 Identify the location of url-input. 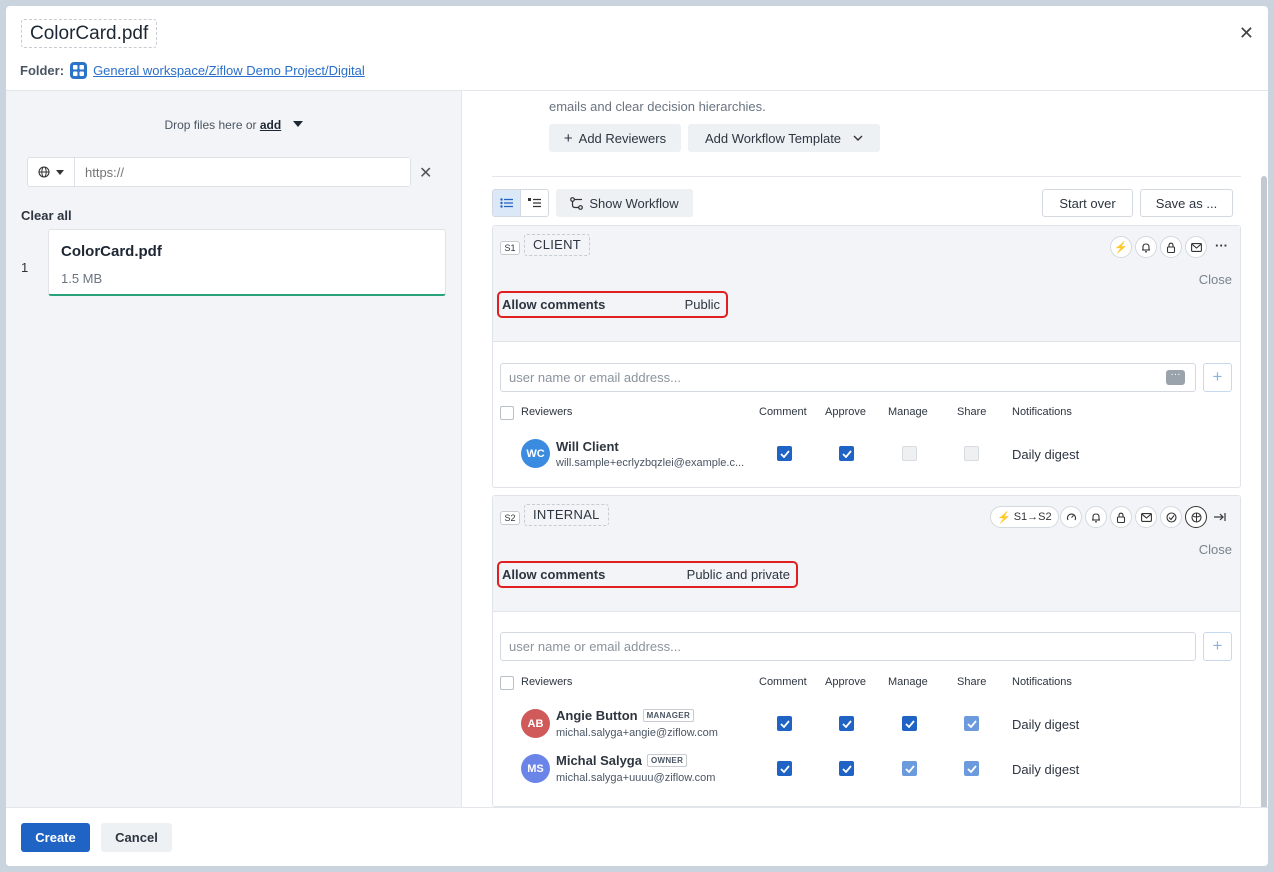
(242, 172).